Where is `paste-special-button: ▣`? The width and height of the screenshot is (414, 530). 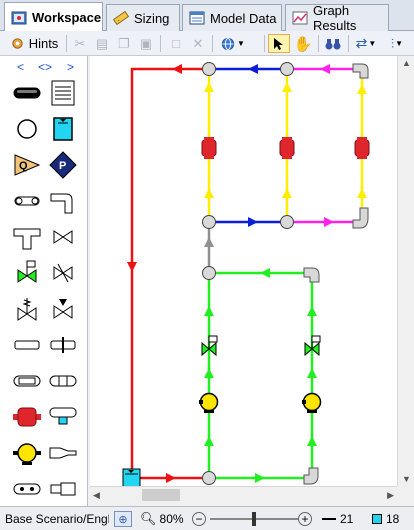 paste-special-button: ▣ is located at coordinates (146, 43).